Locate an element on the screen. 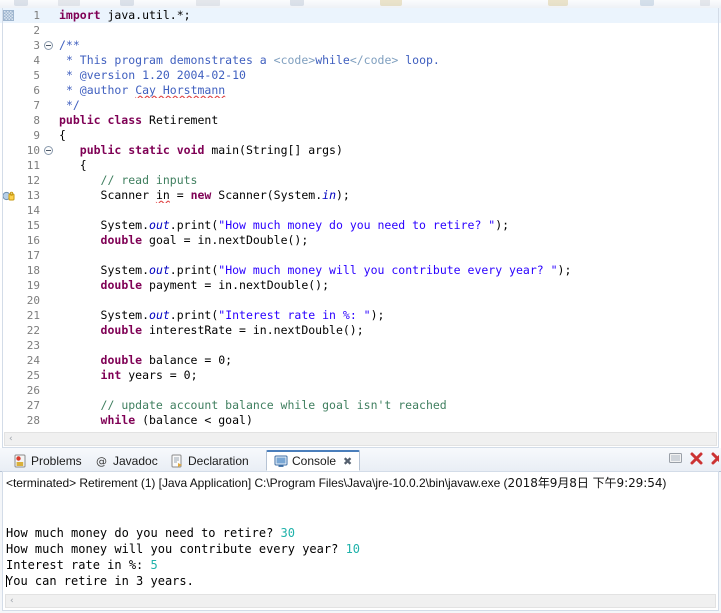 This screenshot has width=721, height=613. view-toolbar is located at coordinates (693, 458).